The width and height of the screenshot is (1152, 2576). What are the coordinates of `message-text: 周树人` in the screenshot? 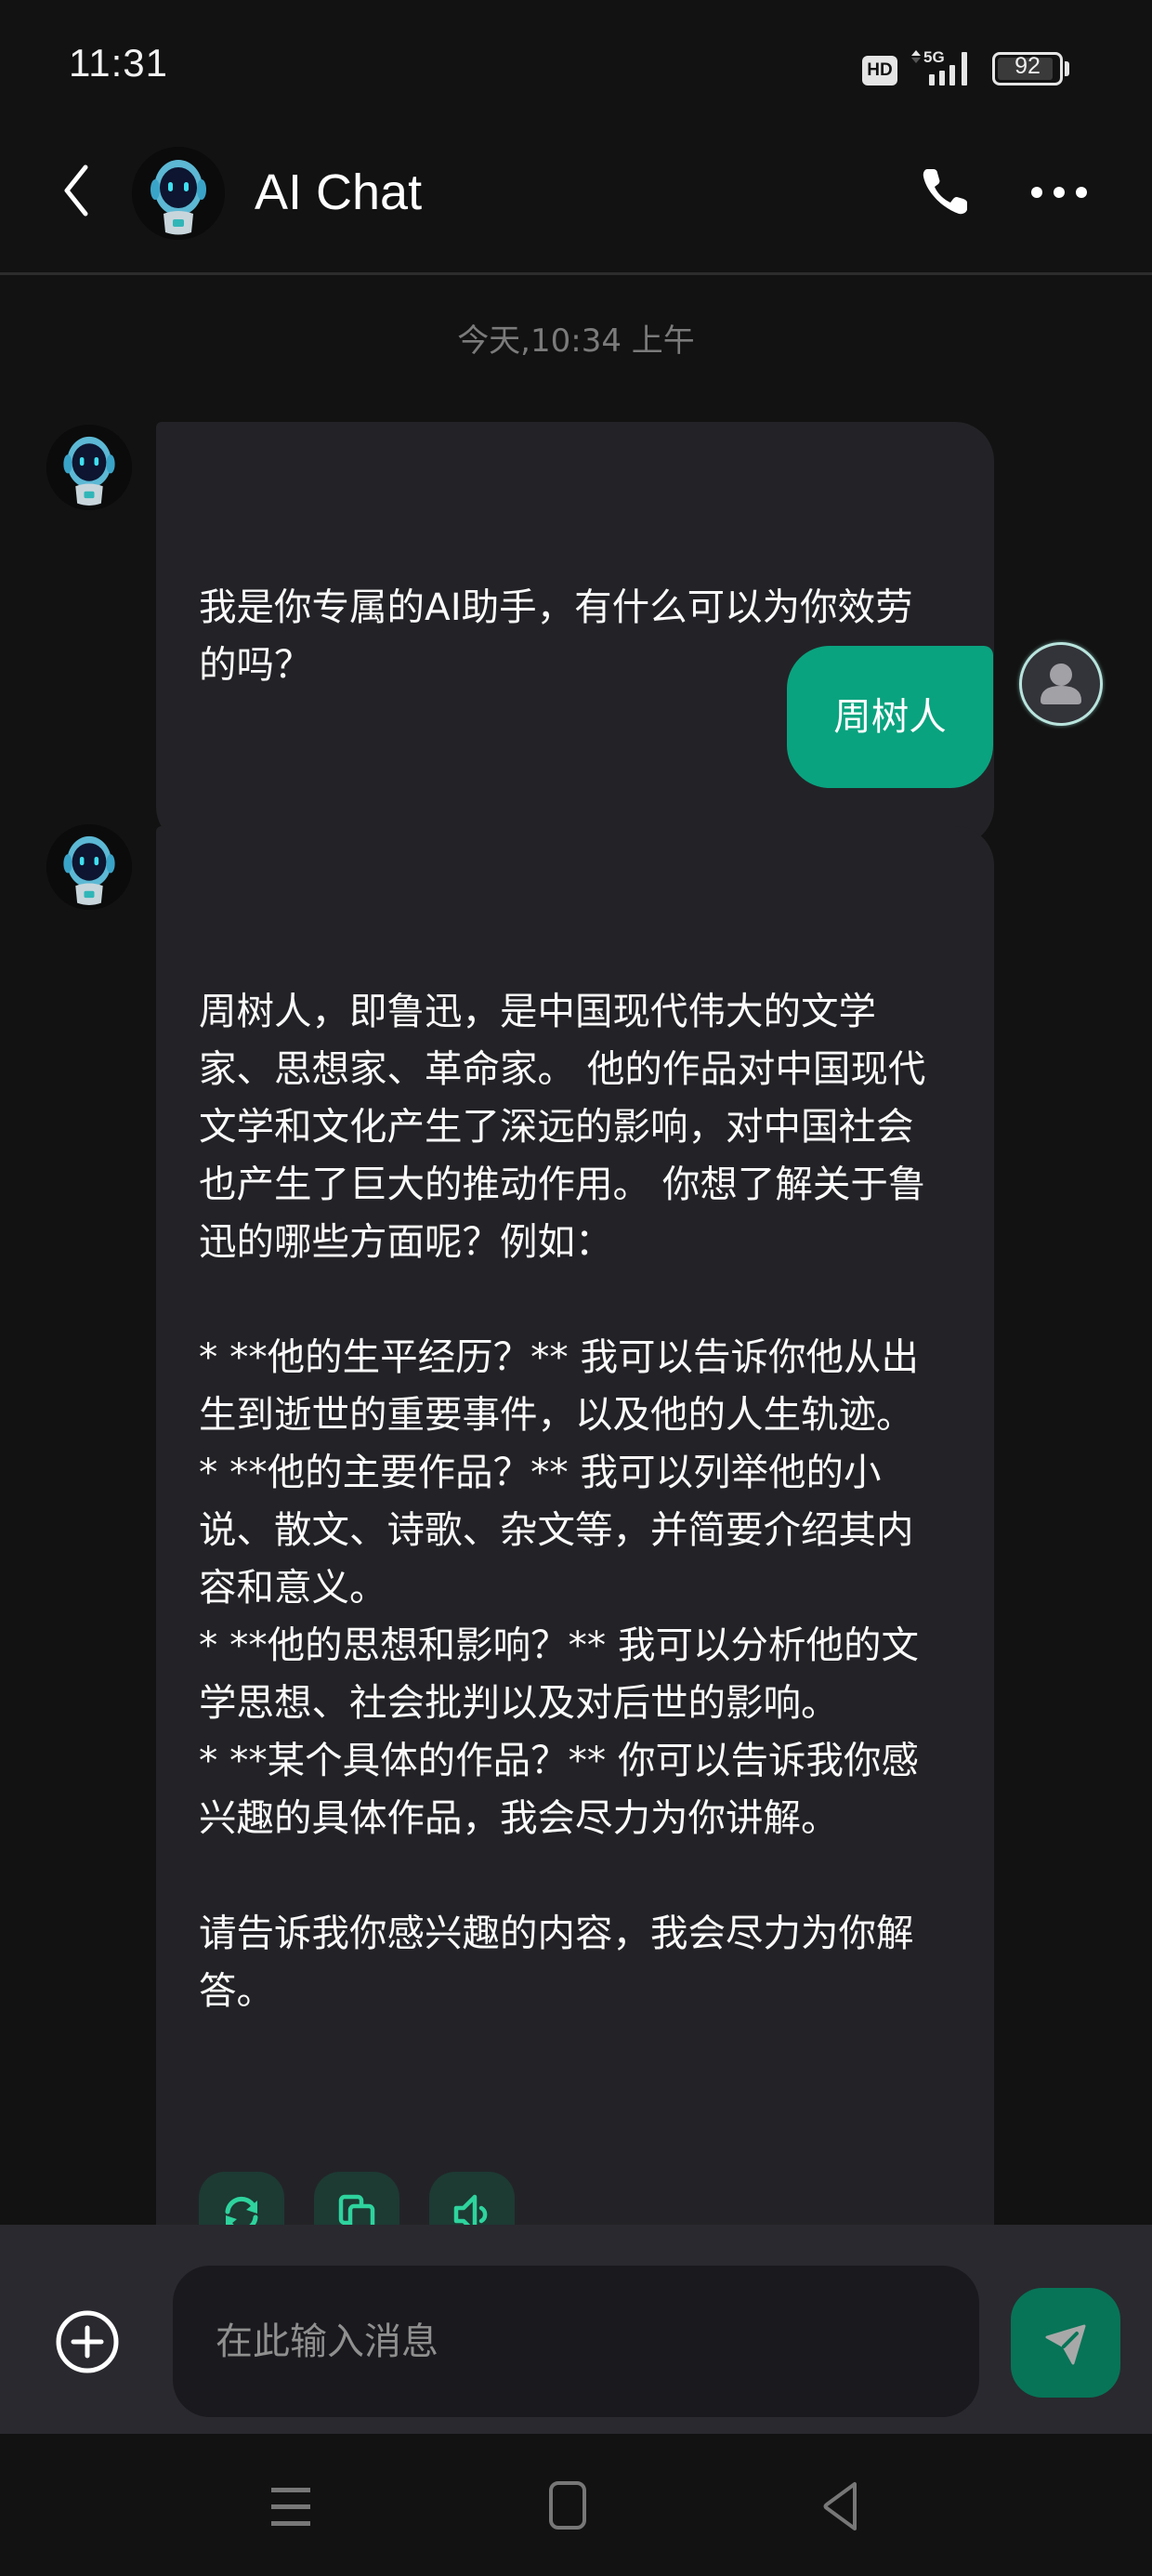 It's located at (890, 716).